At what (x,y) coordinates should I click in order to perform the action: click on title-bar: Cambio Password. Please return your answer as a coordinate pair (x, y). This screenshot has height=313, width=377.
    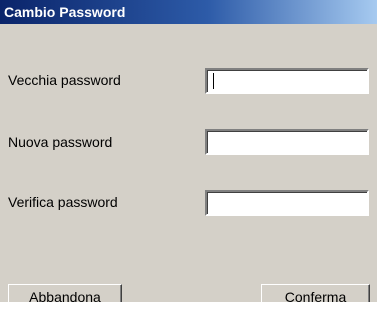
    Looking at the image, I should click on (188, 12).